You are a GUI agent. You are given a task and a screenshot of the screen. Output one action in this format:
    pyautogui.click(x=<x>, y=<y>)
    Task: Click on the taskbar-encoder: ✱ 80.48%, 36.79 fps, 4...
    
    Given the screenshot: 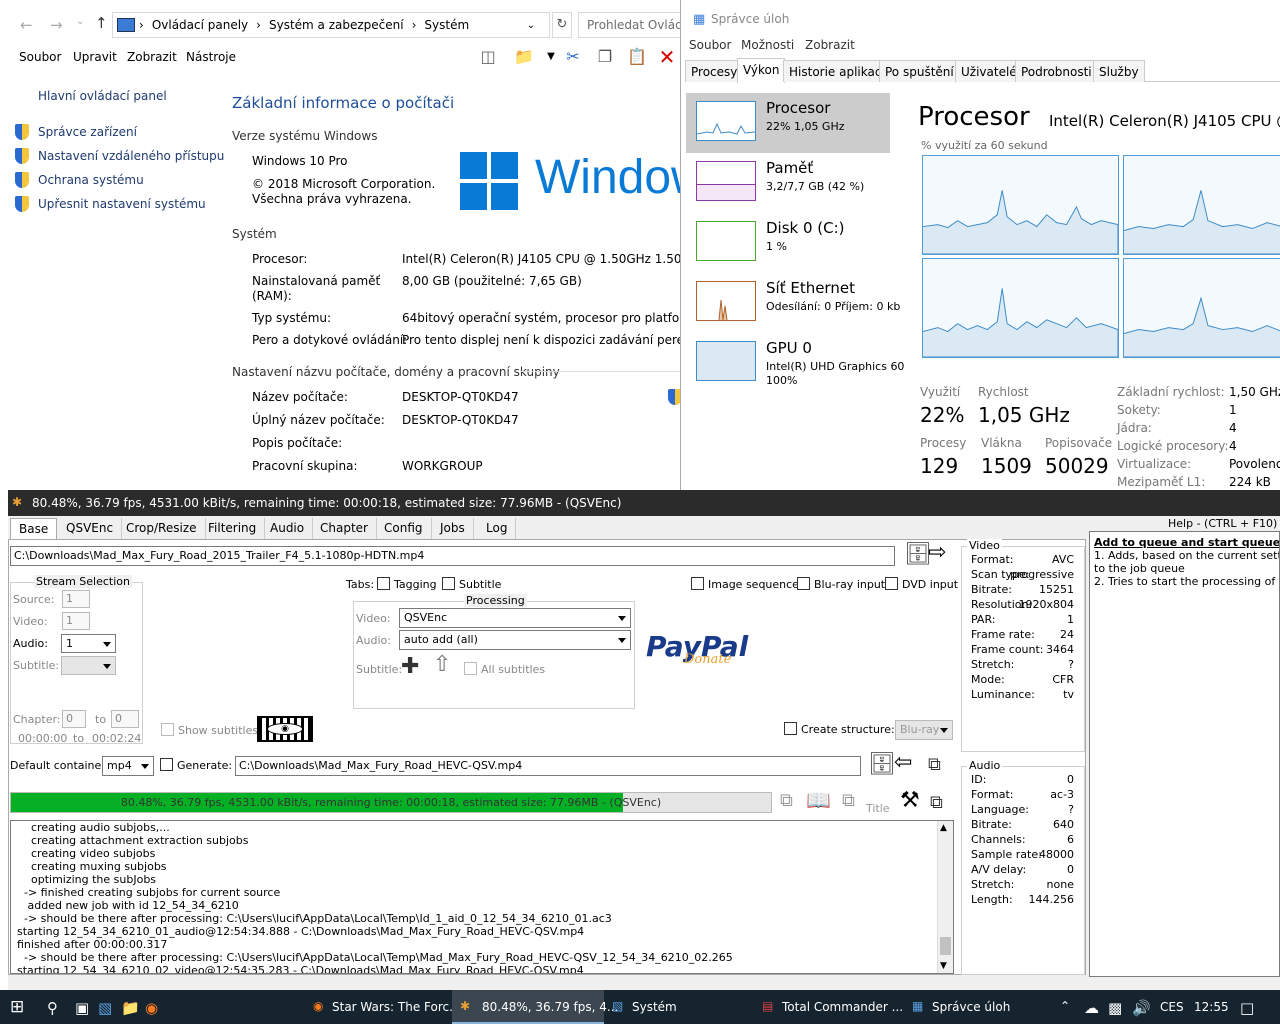 What is the action you would take?
    pyautogui.click(x=535, y=1007)
    